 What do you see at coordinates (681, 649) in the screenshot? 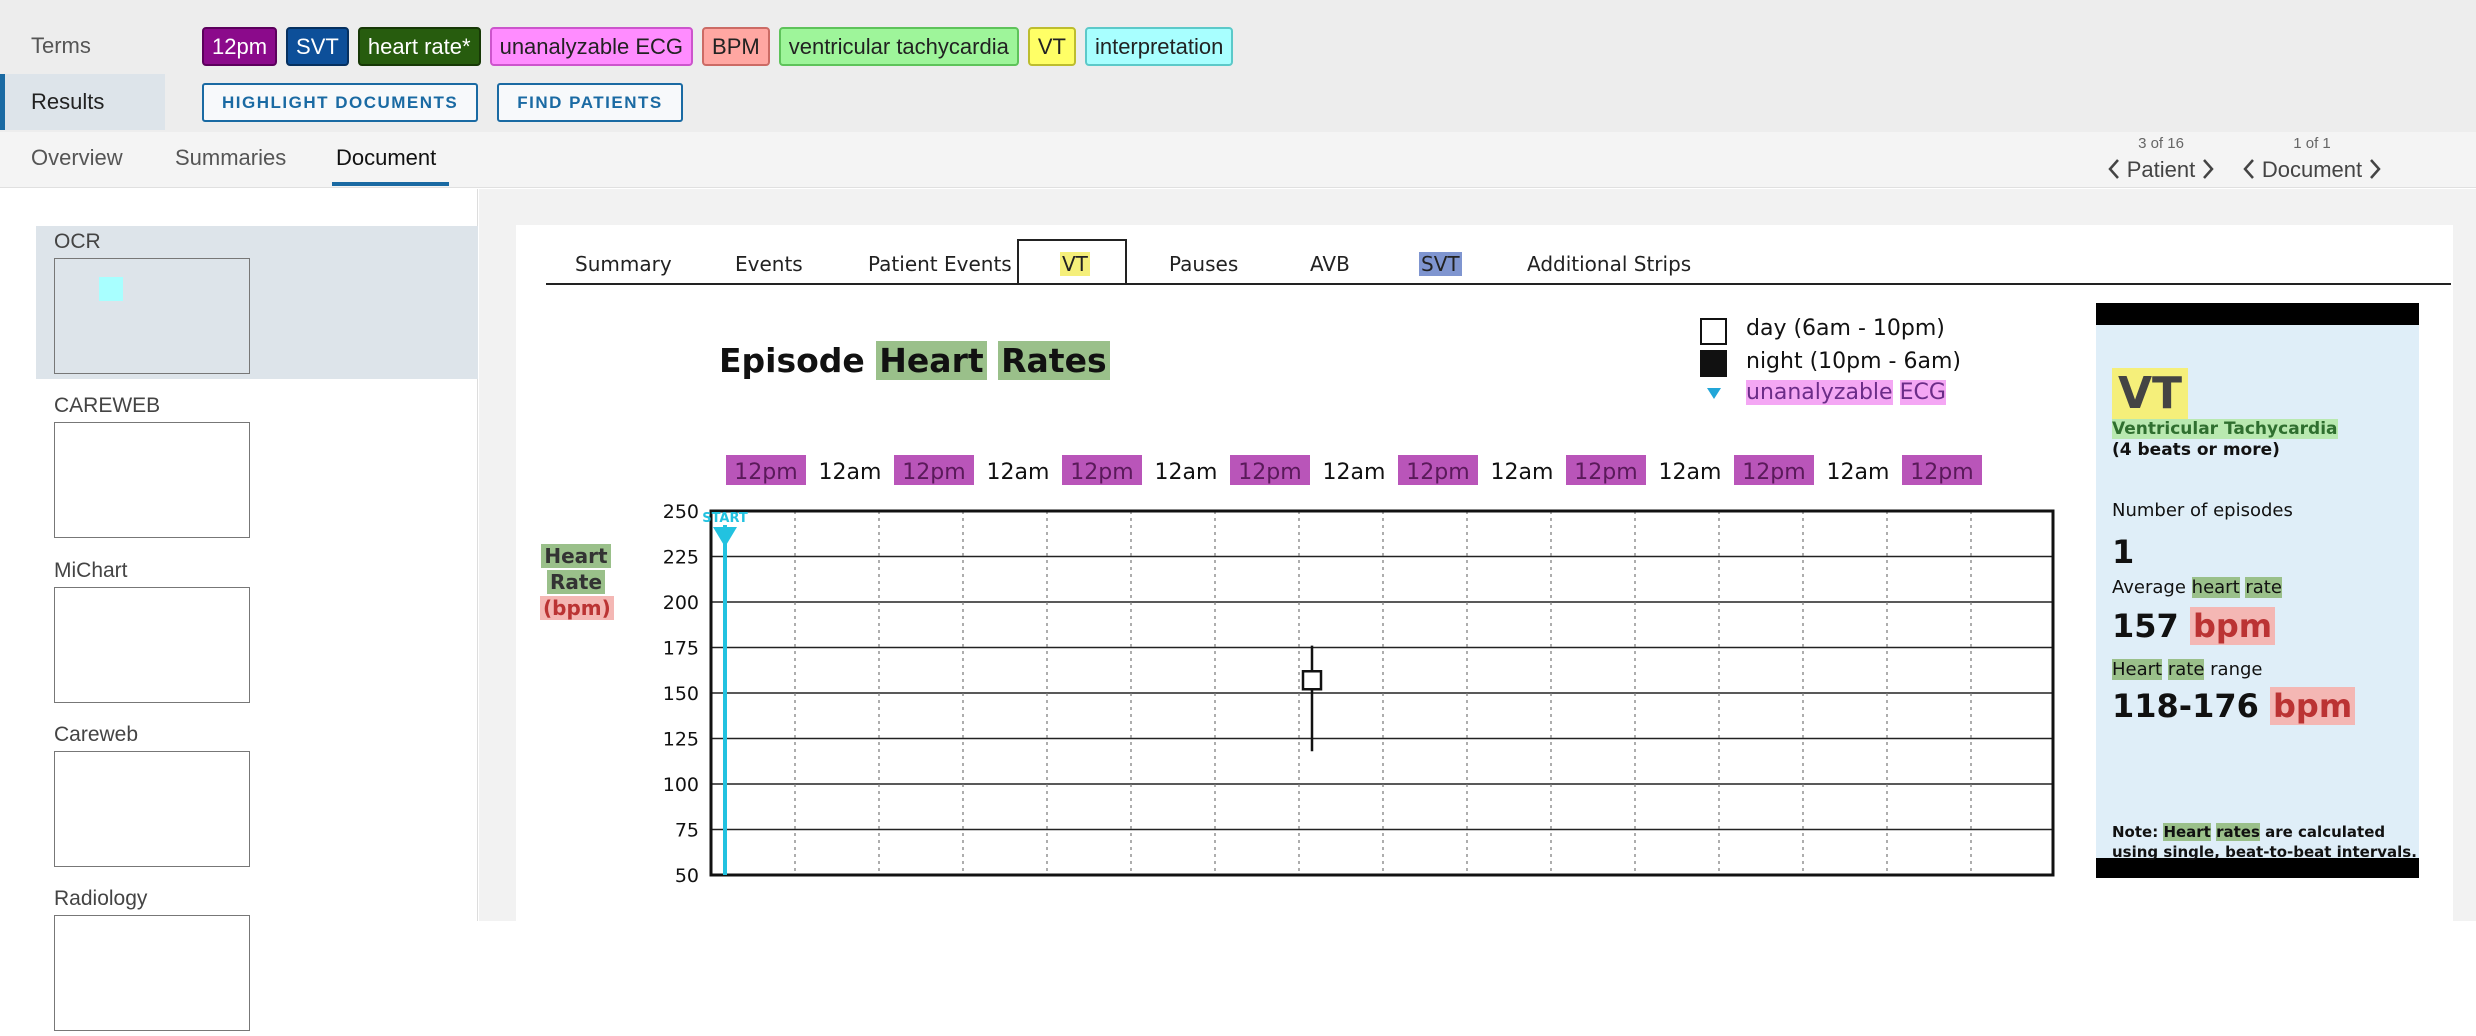
I see `y-tick-label: 175` at bounding box center [681, 649].